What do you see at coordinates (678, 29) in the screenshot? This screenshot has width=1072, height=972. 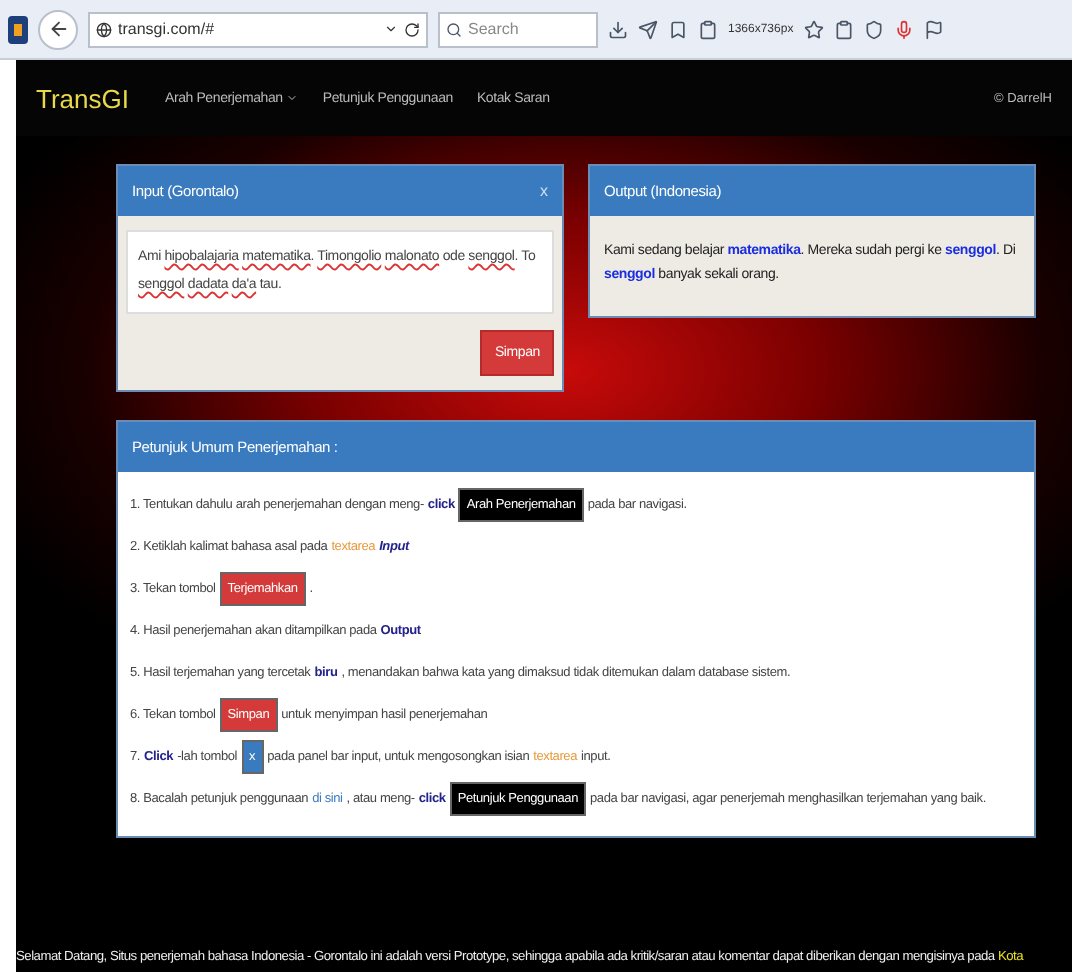 I see `bookmark-icon` at bounding box center [678, 29].